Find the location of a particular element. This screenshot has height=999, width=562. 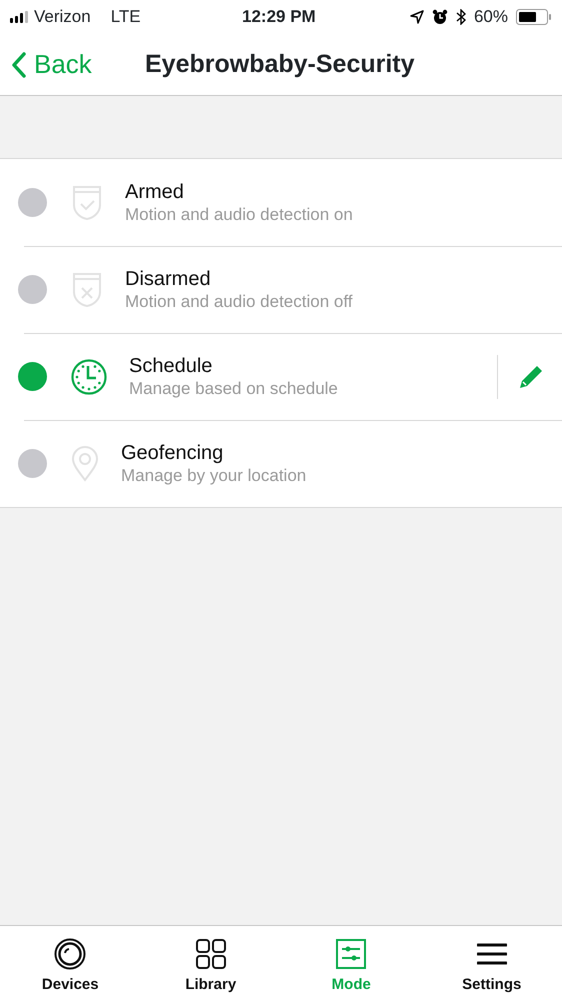

bluetooth-icon is located at coordinates (461, 17).